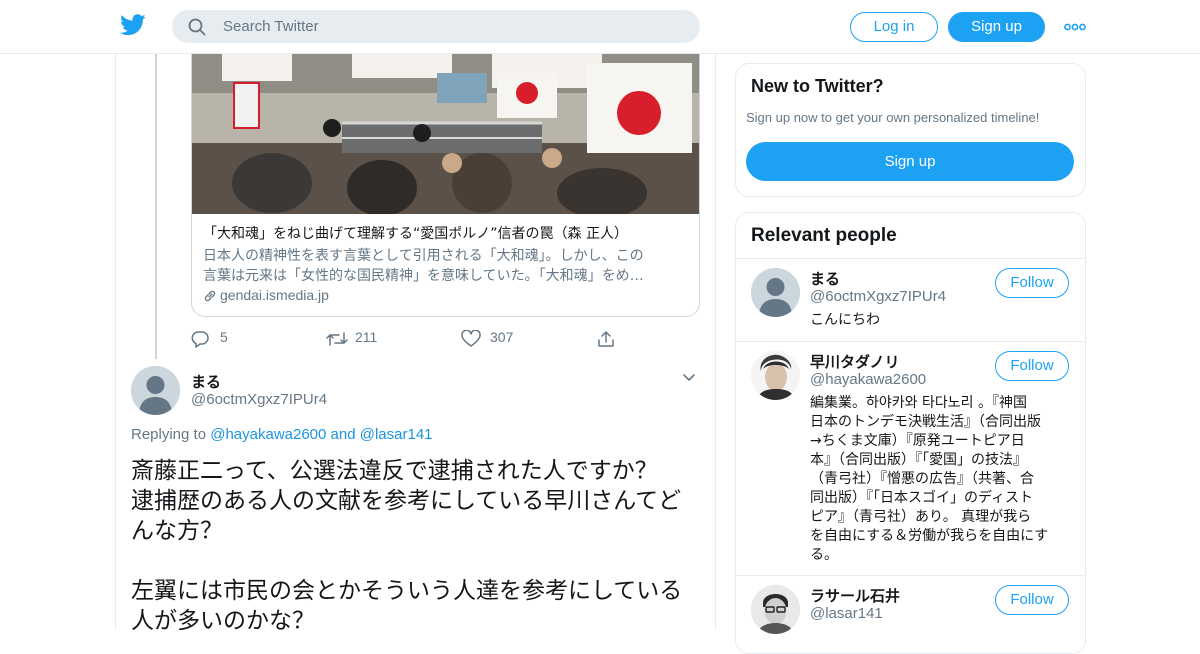  Describe the element at coordinates (366, 337) in the screenshot. I see `retweet-count: 211` at that location.